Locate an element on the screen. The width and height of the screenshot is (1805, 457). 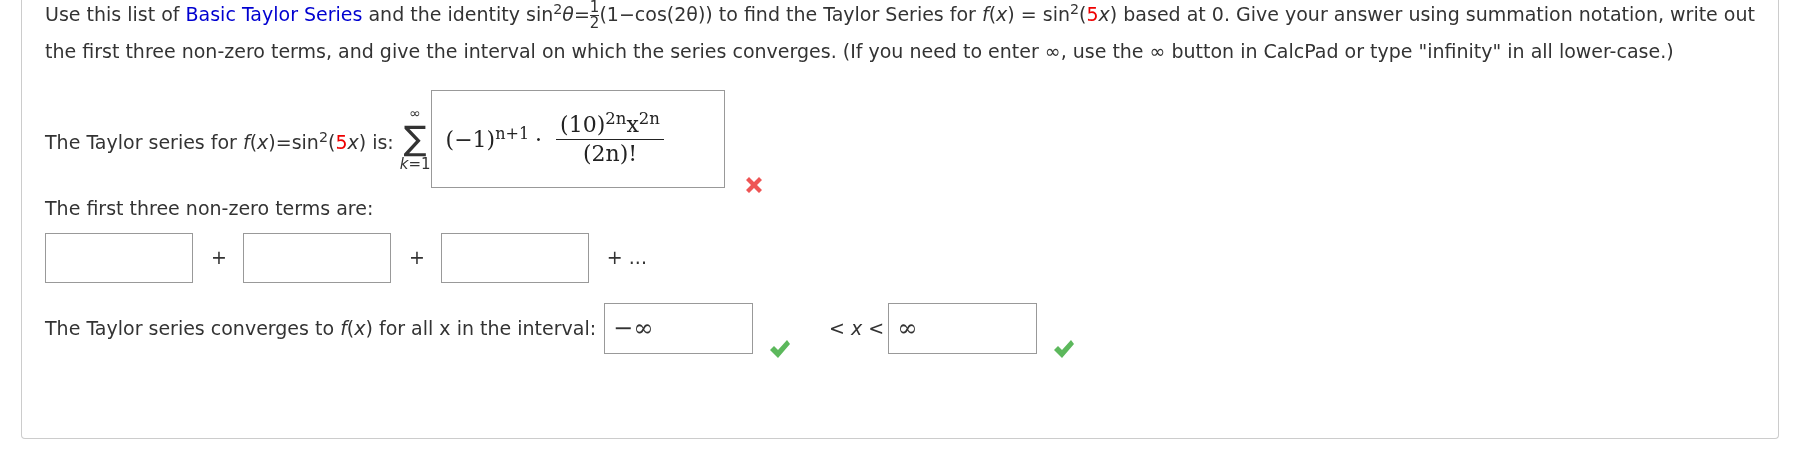
interval-field: −∞ is located at coordinates (679, 328).